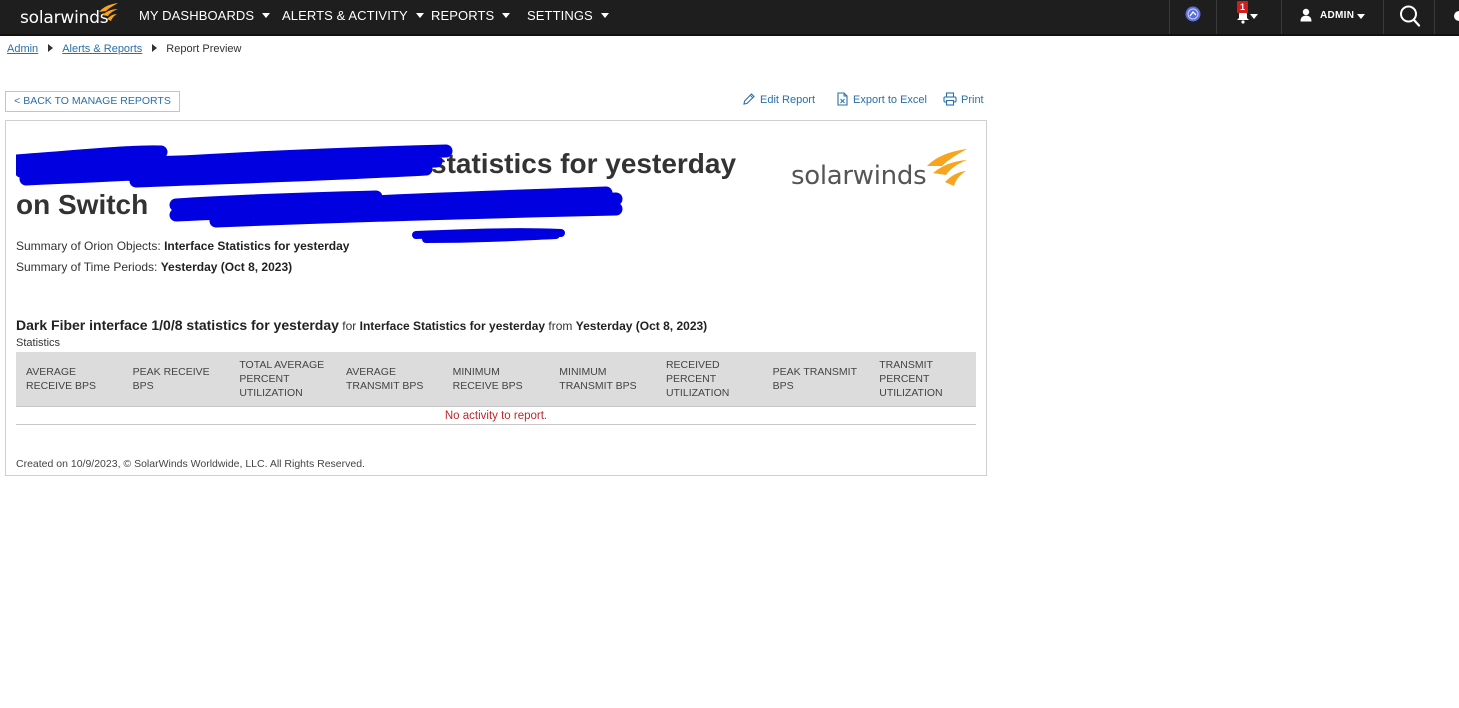 This screenshot has width=1459, height=708. I want to click on brand-text: solarwinds, so click(64, 18).